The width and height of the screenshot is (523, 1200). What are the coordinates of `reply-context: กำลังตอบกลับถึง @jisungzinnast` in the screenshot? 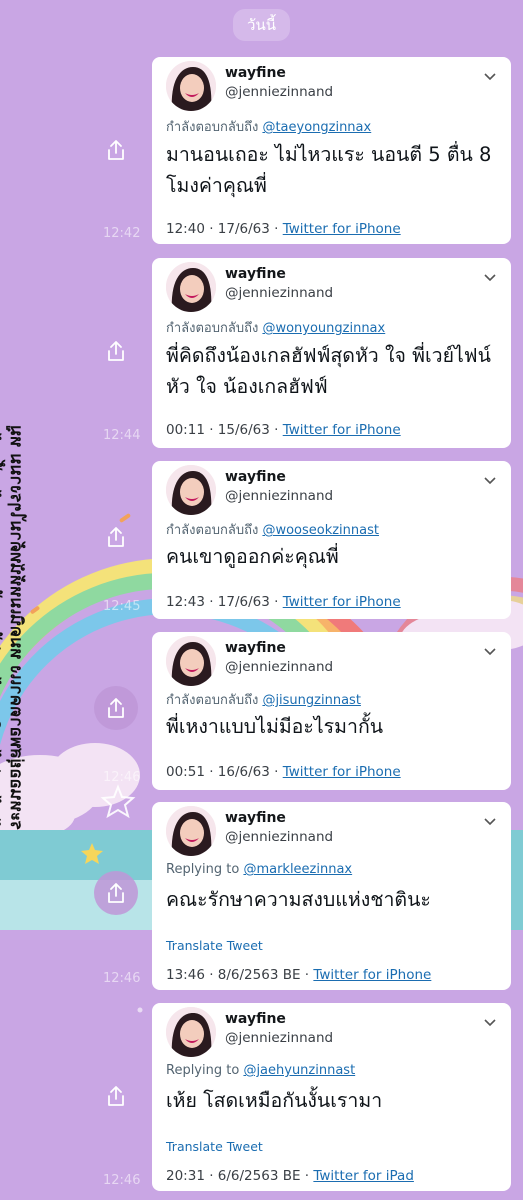 It's located at (263, 699).